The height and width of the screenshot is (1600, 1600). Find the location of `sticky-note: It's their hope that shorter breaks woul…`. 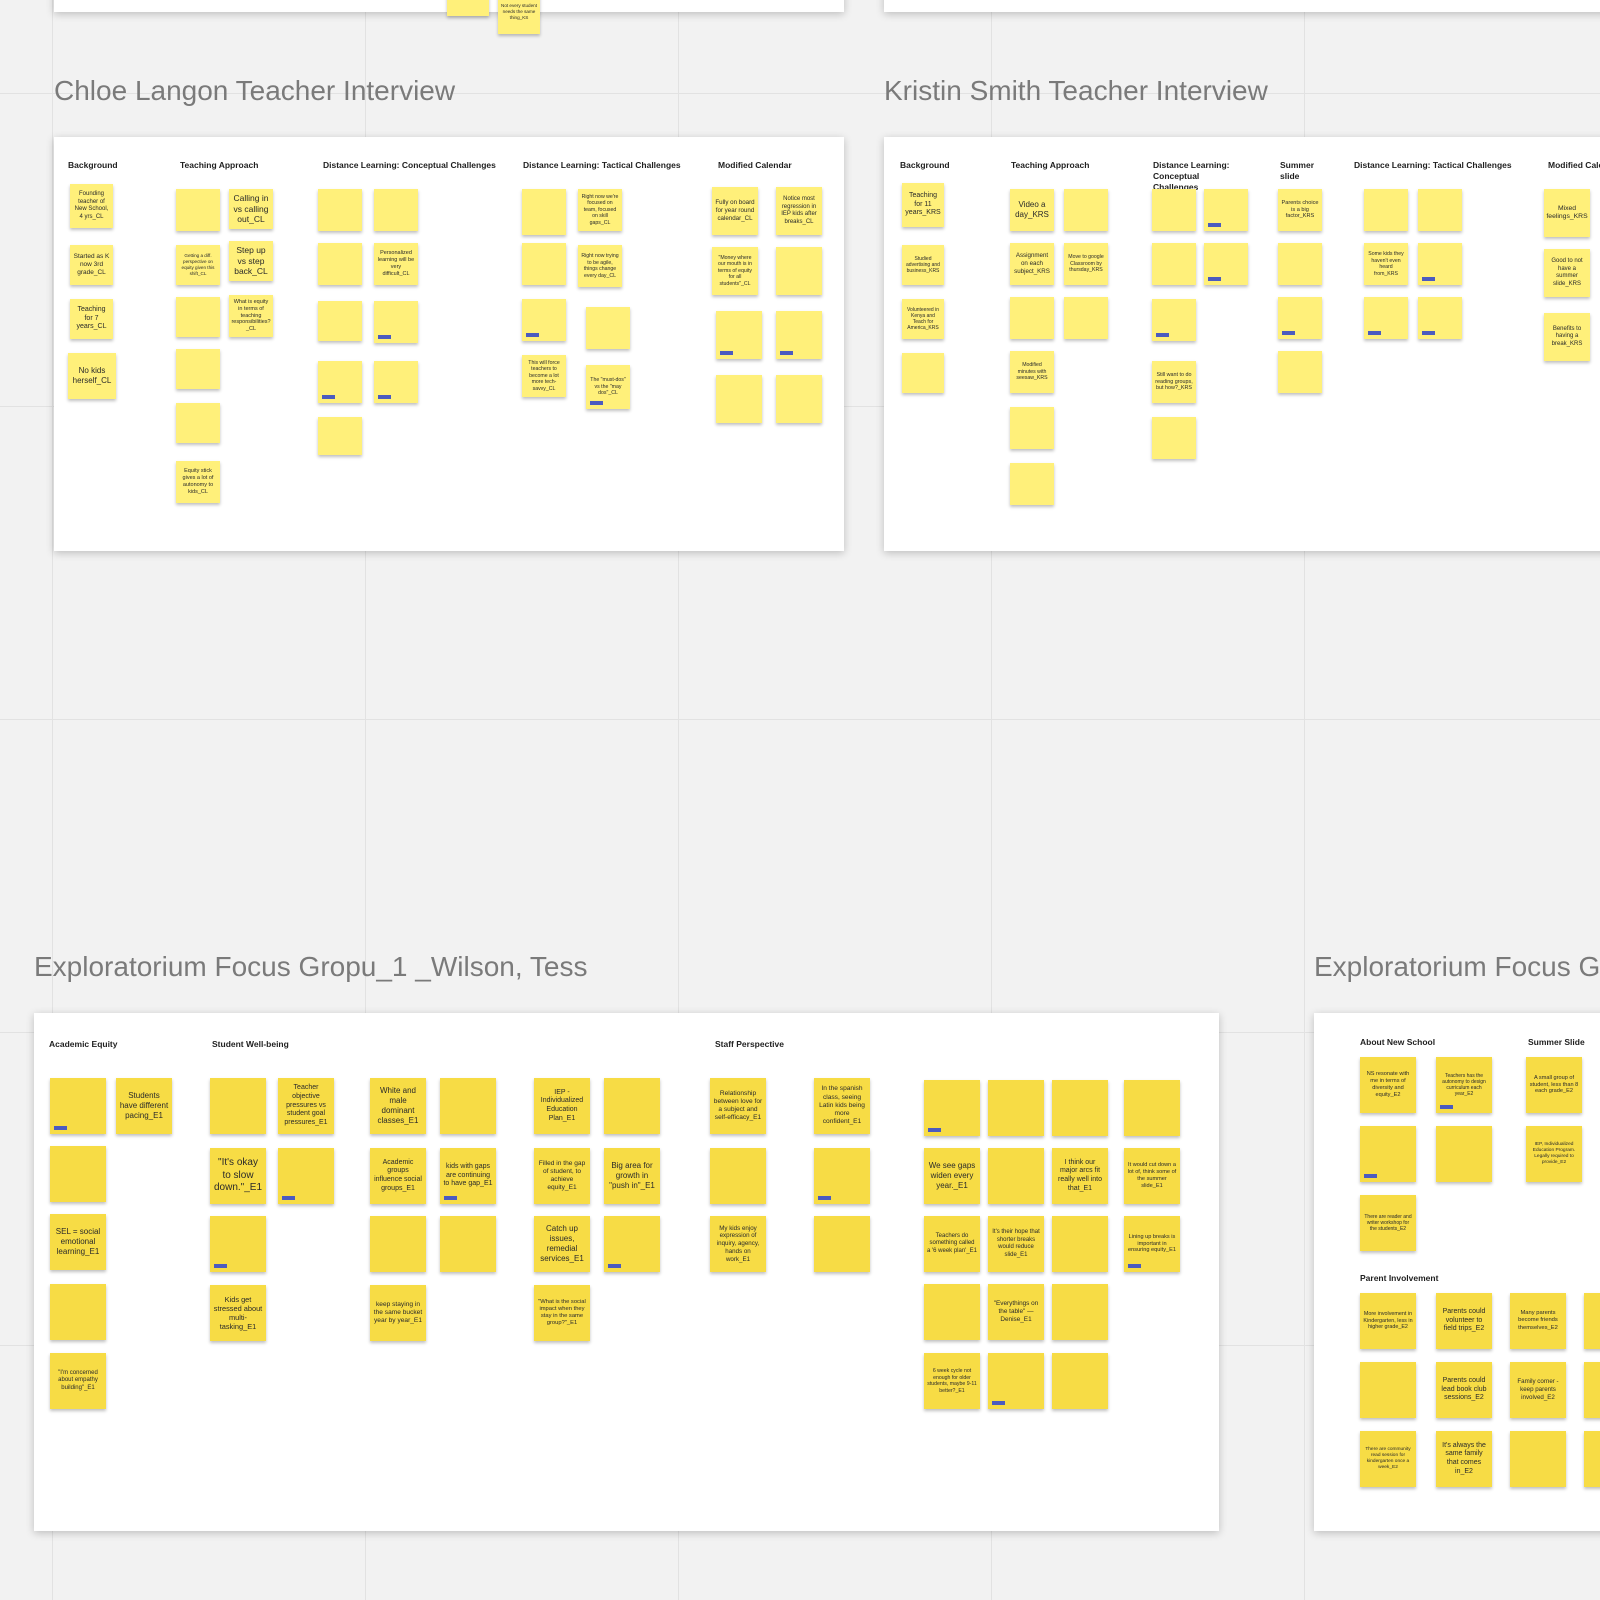

sticky-note: It's their hope that shorter breaks woul… is located at coordinates (1016, 1244).